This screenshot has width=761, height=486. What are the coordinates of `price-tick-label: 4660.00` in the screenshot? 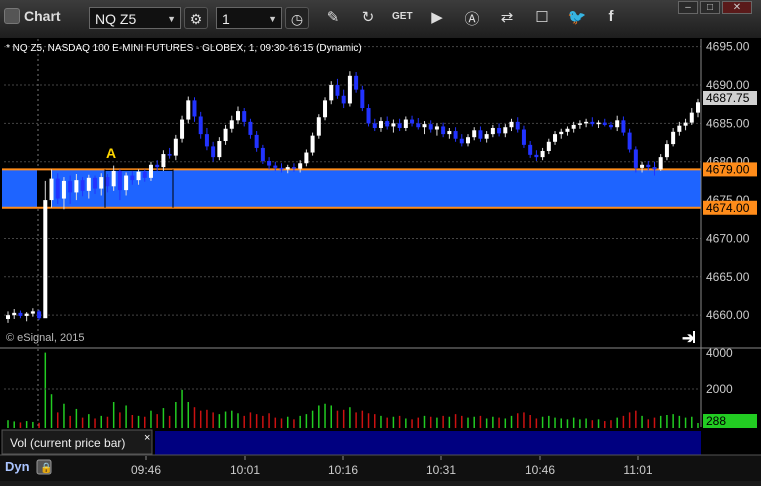 It's located at (728, 315).